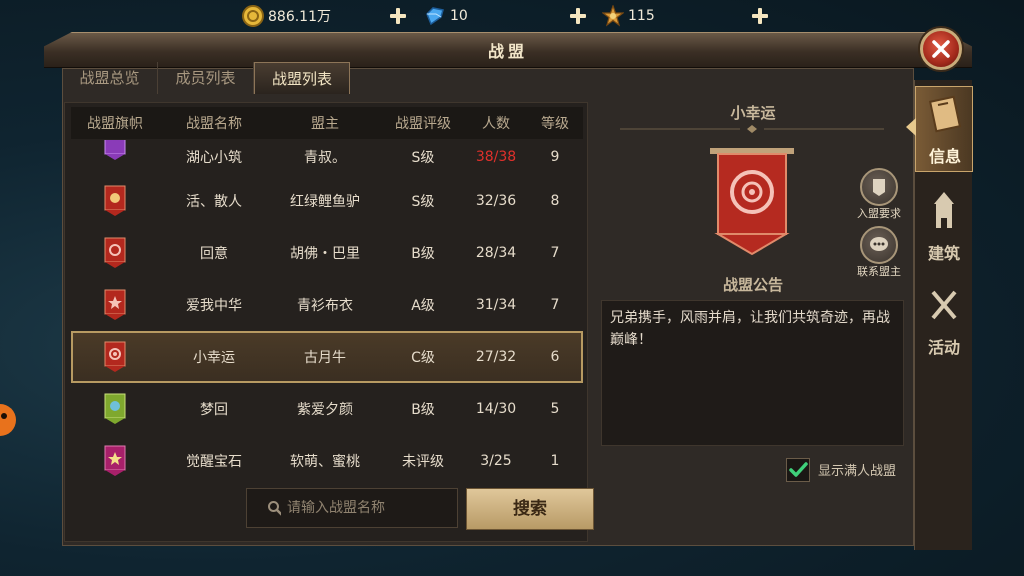 The height and width of the screenshot is (576, 1024). I want to click on alliance-owner: 古月牛, so click(325, 358).